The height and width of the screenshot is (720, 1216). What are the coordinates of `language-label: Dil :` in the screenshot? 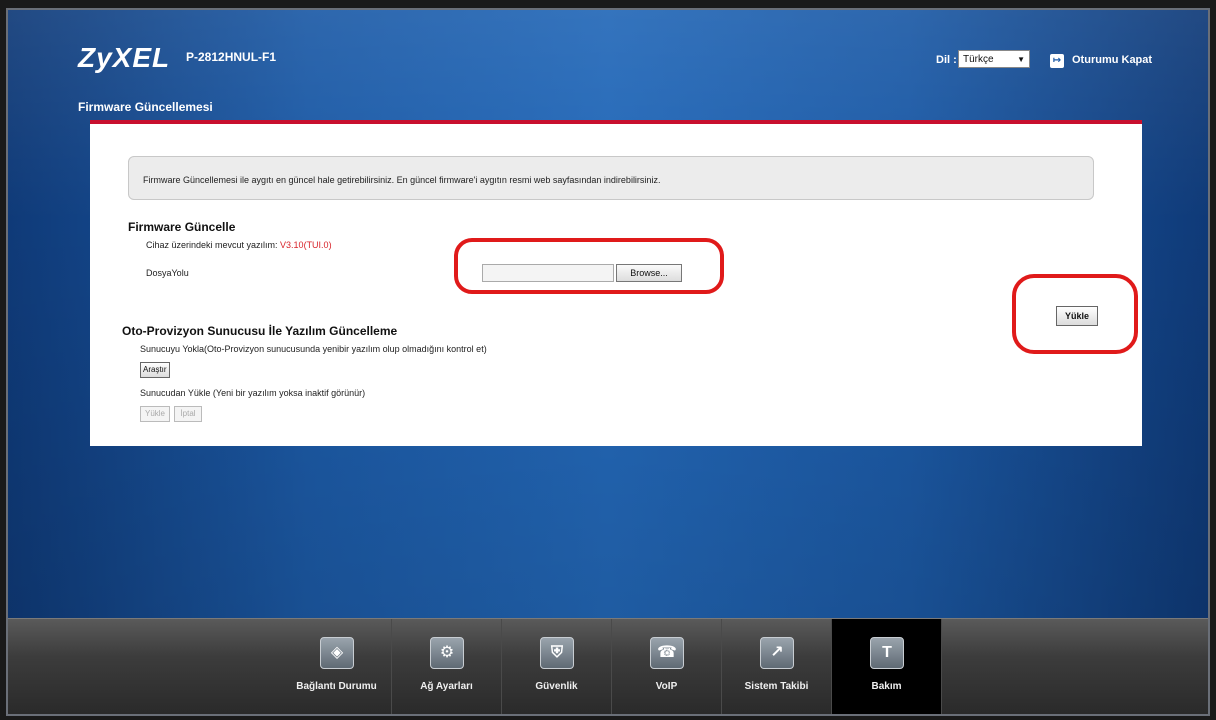 It's located at (946, 60).